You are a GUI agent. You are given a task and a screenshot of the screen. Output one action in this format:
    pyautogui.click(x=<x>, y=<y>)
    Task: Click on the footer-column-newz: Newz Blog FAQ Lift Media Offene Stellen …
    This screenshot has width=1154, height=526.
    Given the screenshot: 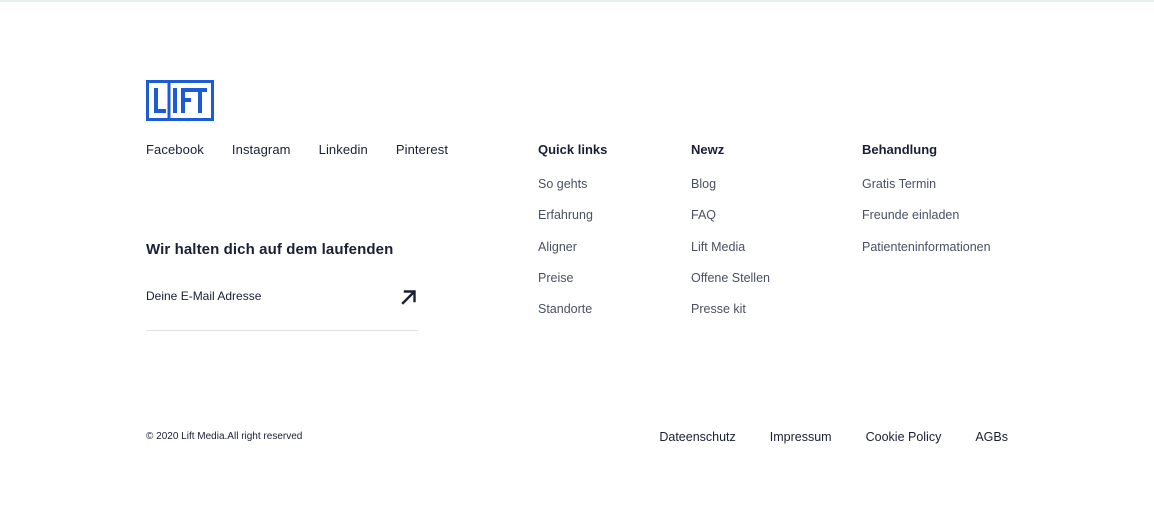 What is the action you would take?
    pyautogui.click(x=730, y=237)
    